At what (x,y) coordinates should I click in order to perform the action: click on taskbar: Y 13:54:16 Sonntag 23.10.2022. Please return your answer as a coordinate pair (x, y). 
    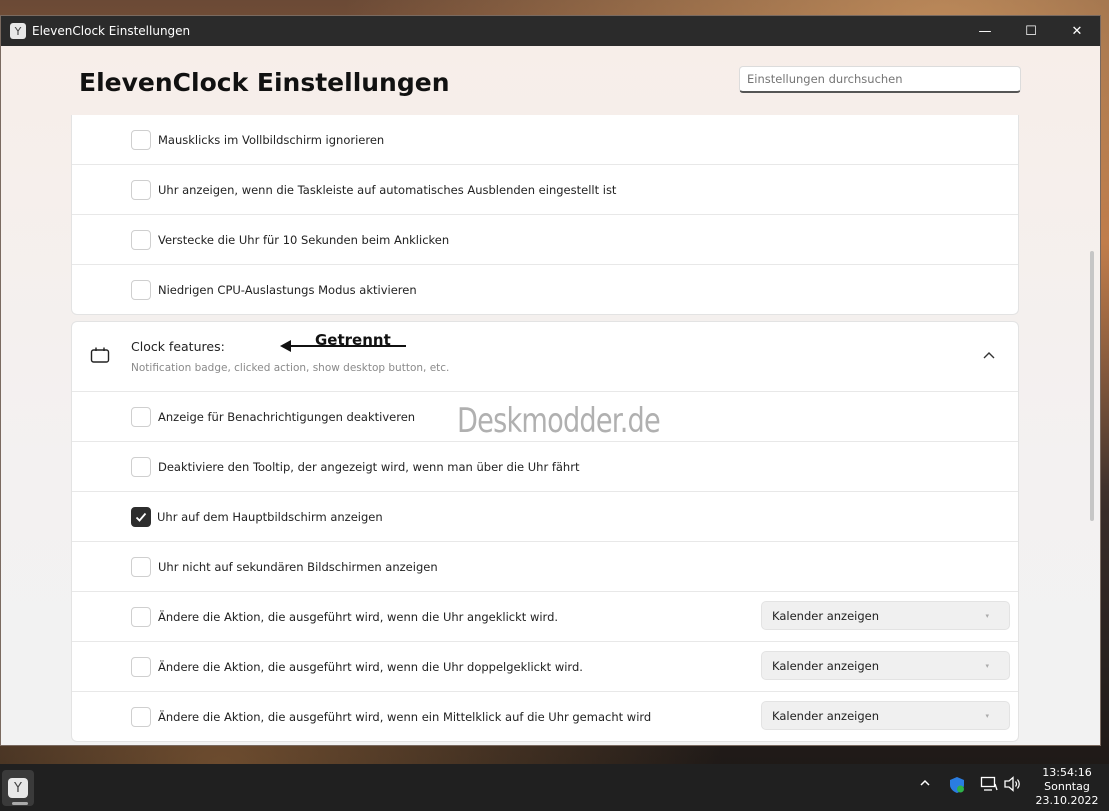
    Looking at the image, I should click on (554, 787).